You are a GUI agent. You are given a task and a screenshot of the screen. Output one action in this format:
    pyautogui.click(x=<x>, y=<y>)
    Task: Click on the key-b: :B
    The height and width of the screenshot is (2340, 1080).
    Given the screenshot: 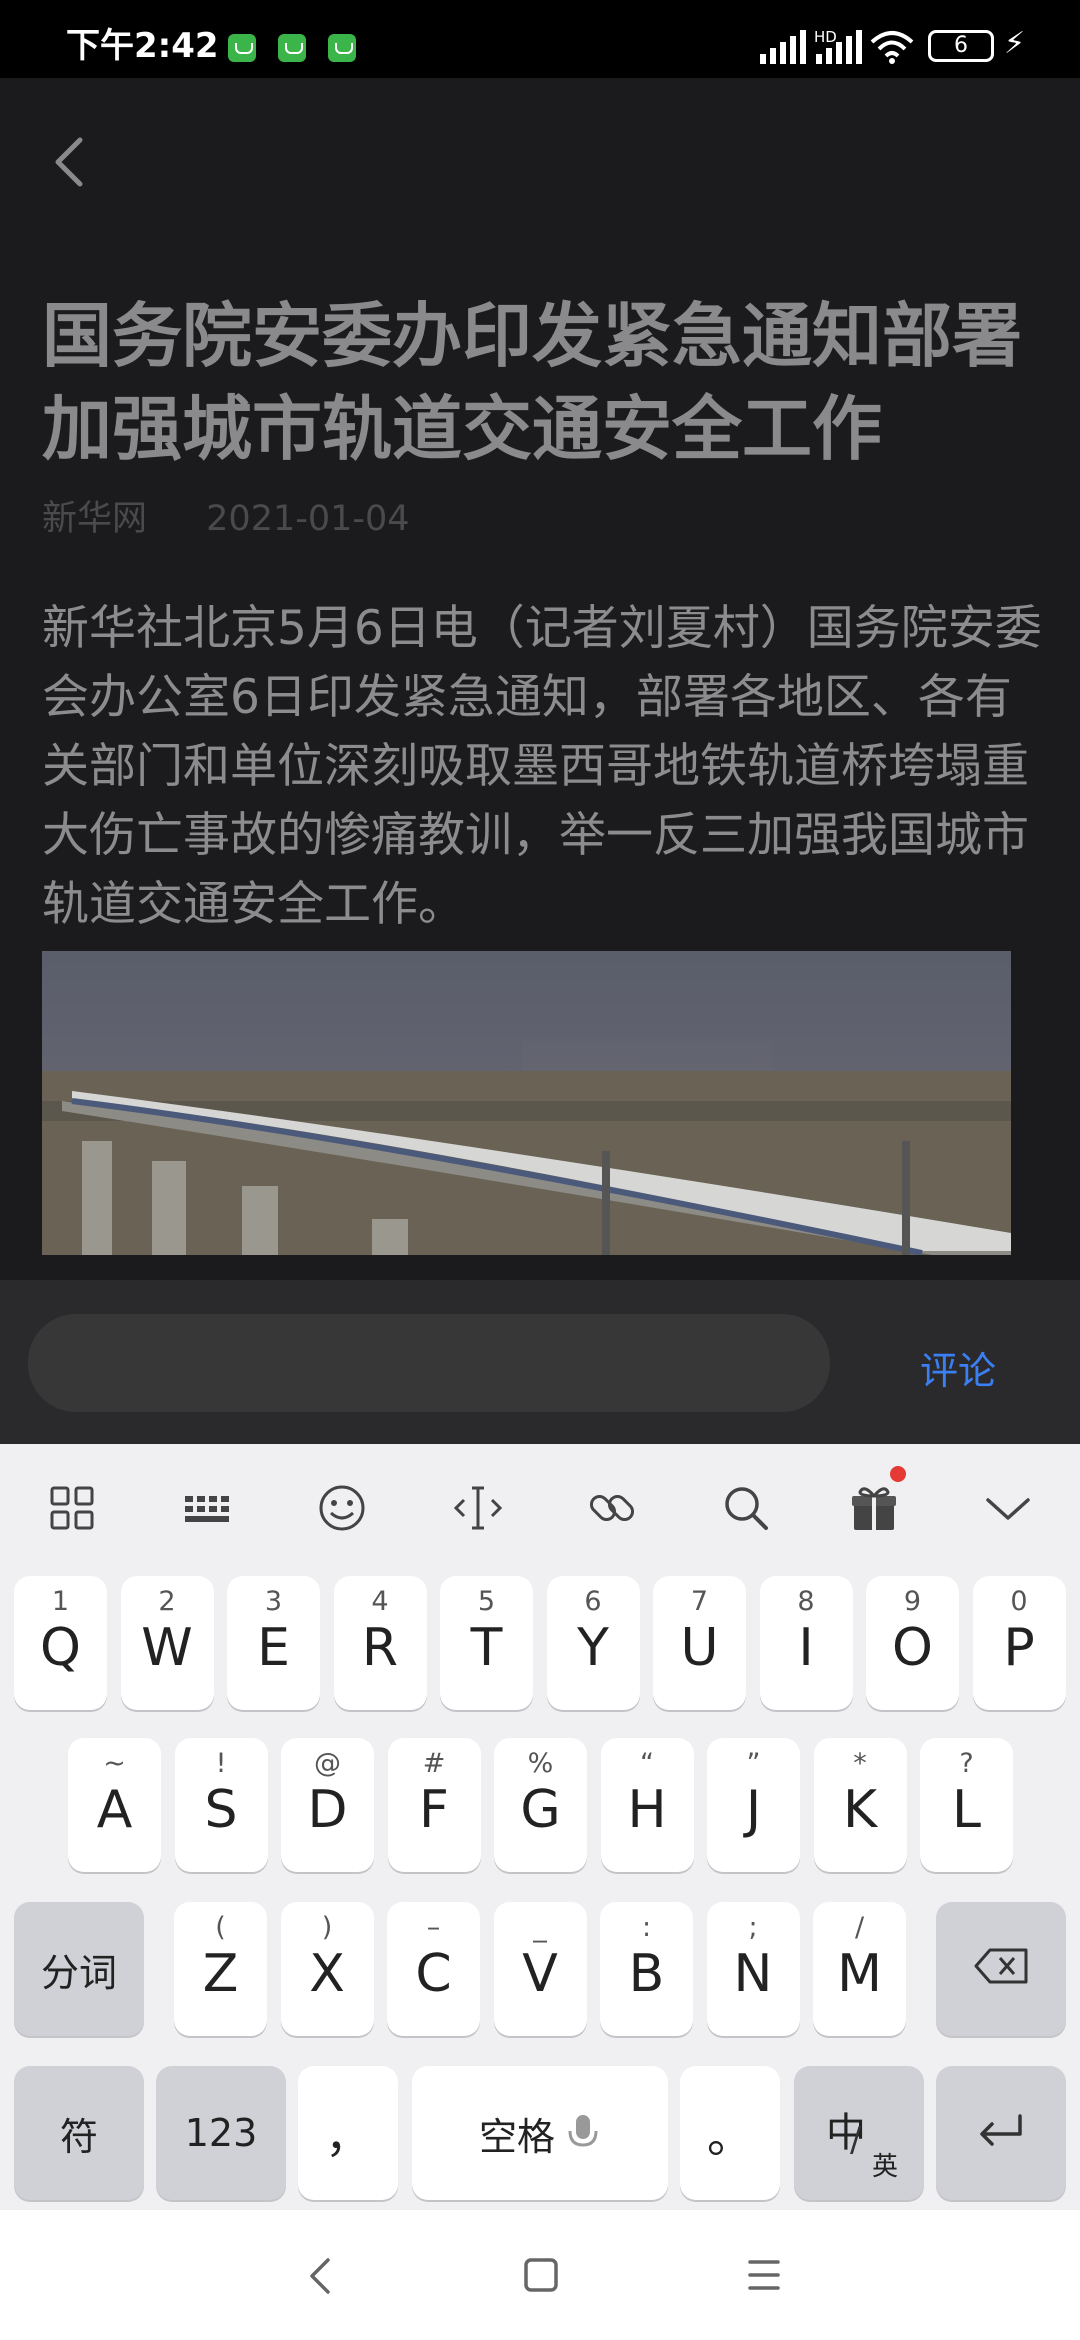 What is the action you would take?
    pyautogui.click(x=646, y=1969)
    